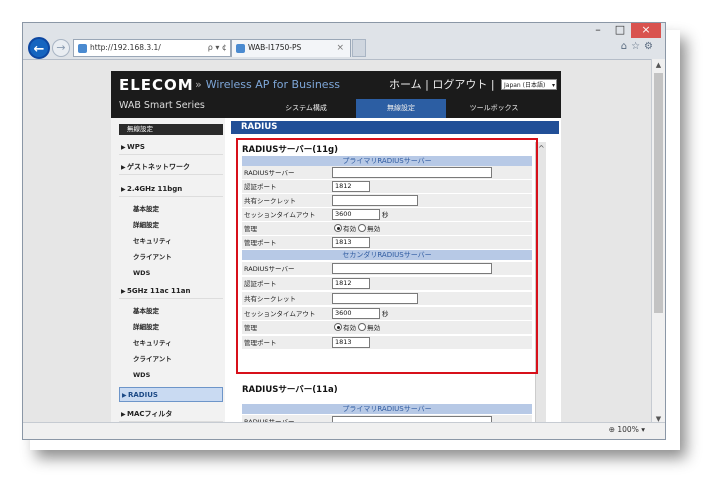 The height and width of the screenshot is (484, 707). I want to click on top-links: ホーム | ログアウト |, so click(442, 84).